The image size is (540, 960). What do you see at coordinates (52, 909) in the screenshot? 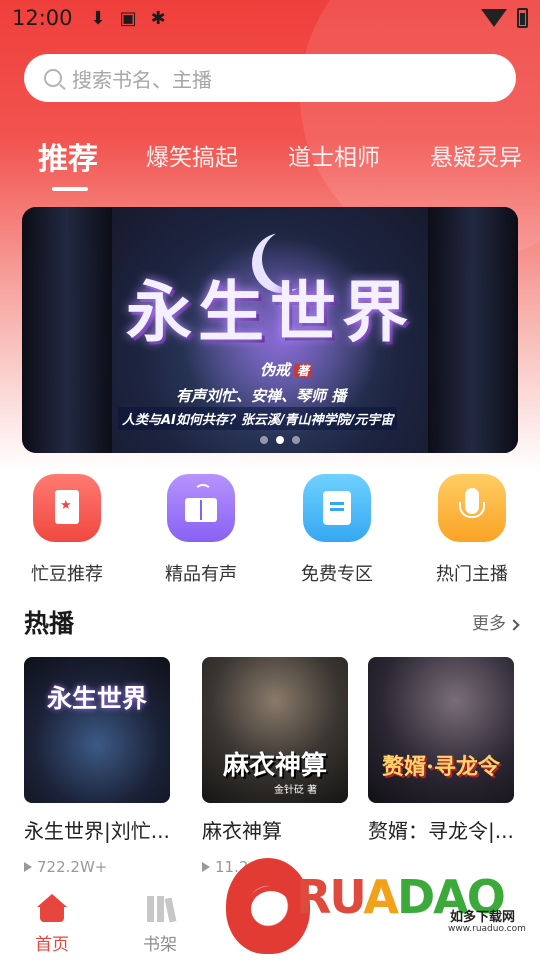
I see `home-icon` at bounding box center [52, 909].